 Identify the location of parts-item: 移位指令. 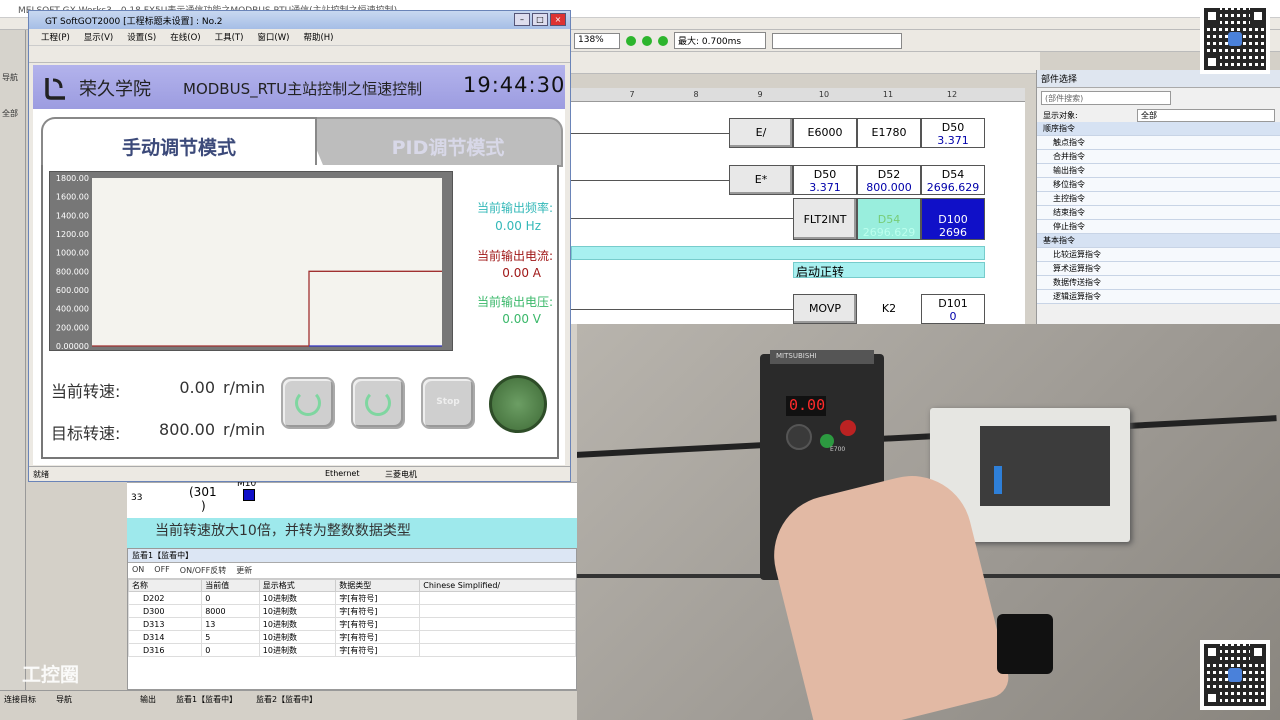
(1158, 185).